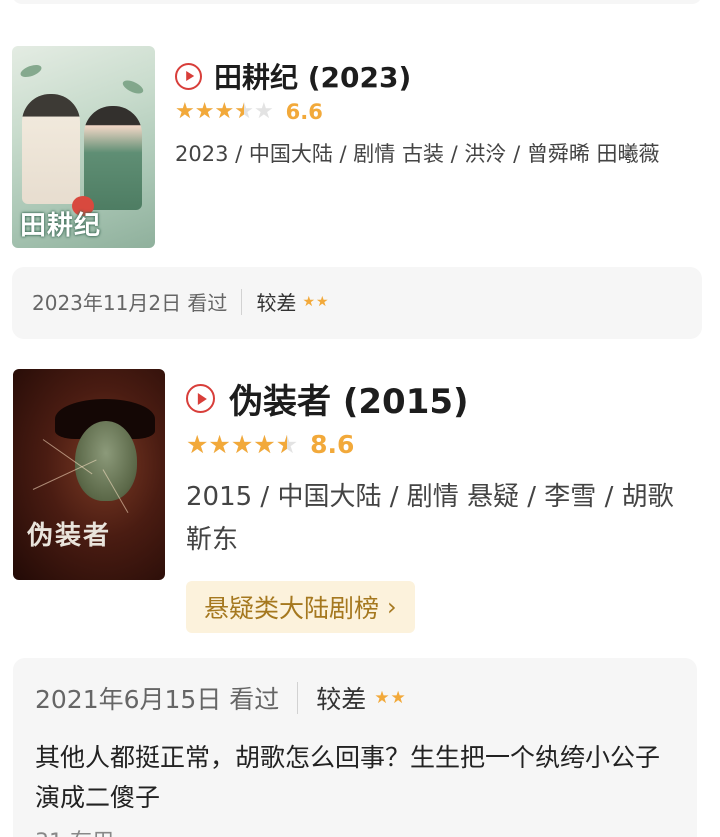 This screenshot has width=720, height=837. I want to click on movie-title-row: 伪装者 (2015), so click(327, 398).